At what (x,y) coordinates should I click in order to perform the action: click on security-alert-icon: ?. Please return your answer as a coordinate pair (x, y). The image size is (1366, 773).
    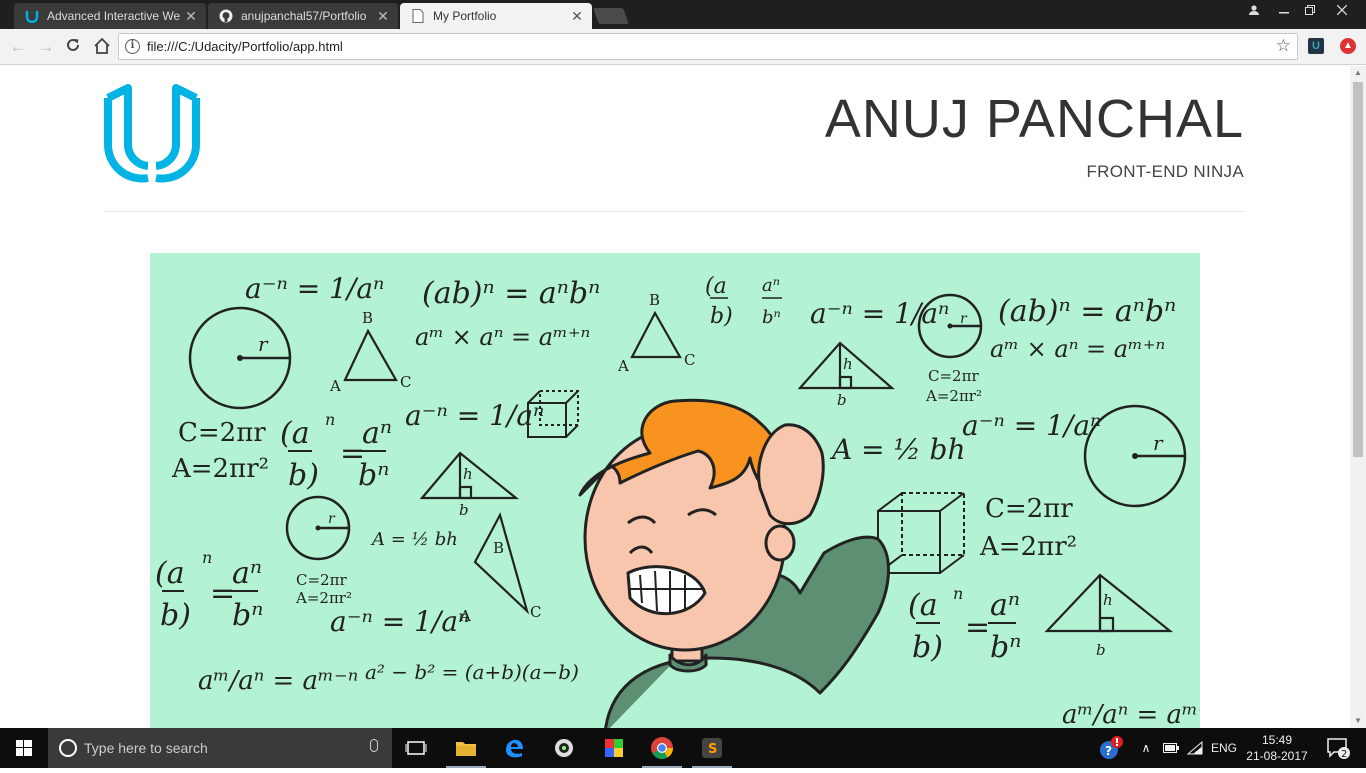
    Looking at the image, I should click on (1111, 748).